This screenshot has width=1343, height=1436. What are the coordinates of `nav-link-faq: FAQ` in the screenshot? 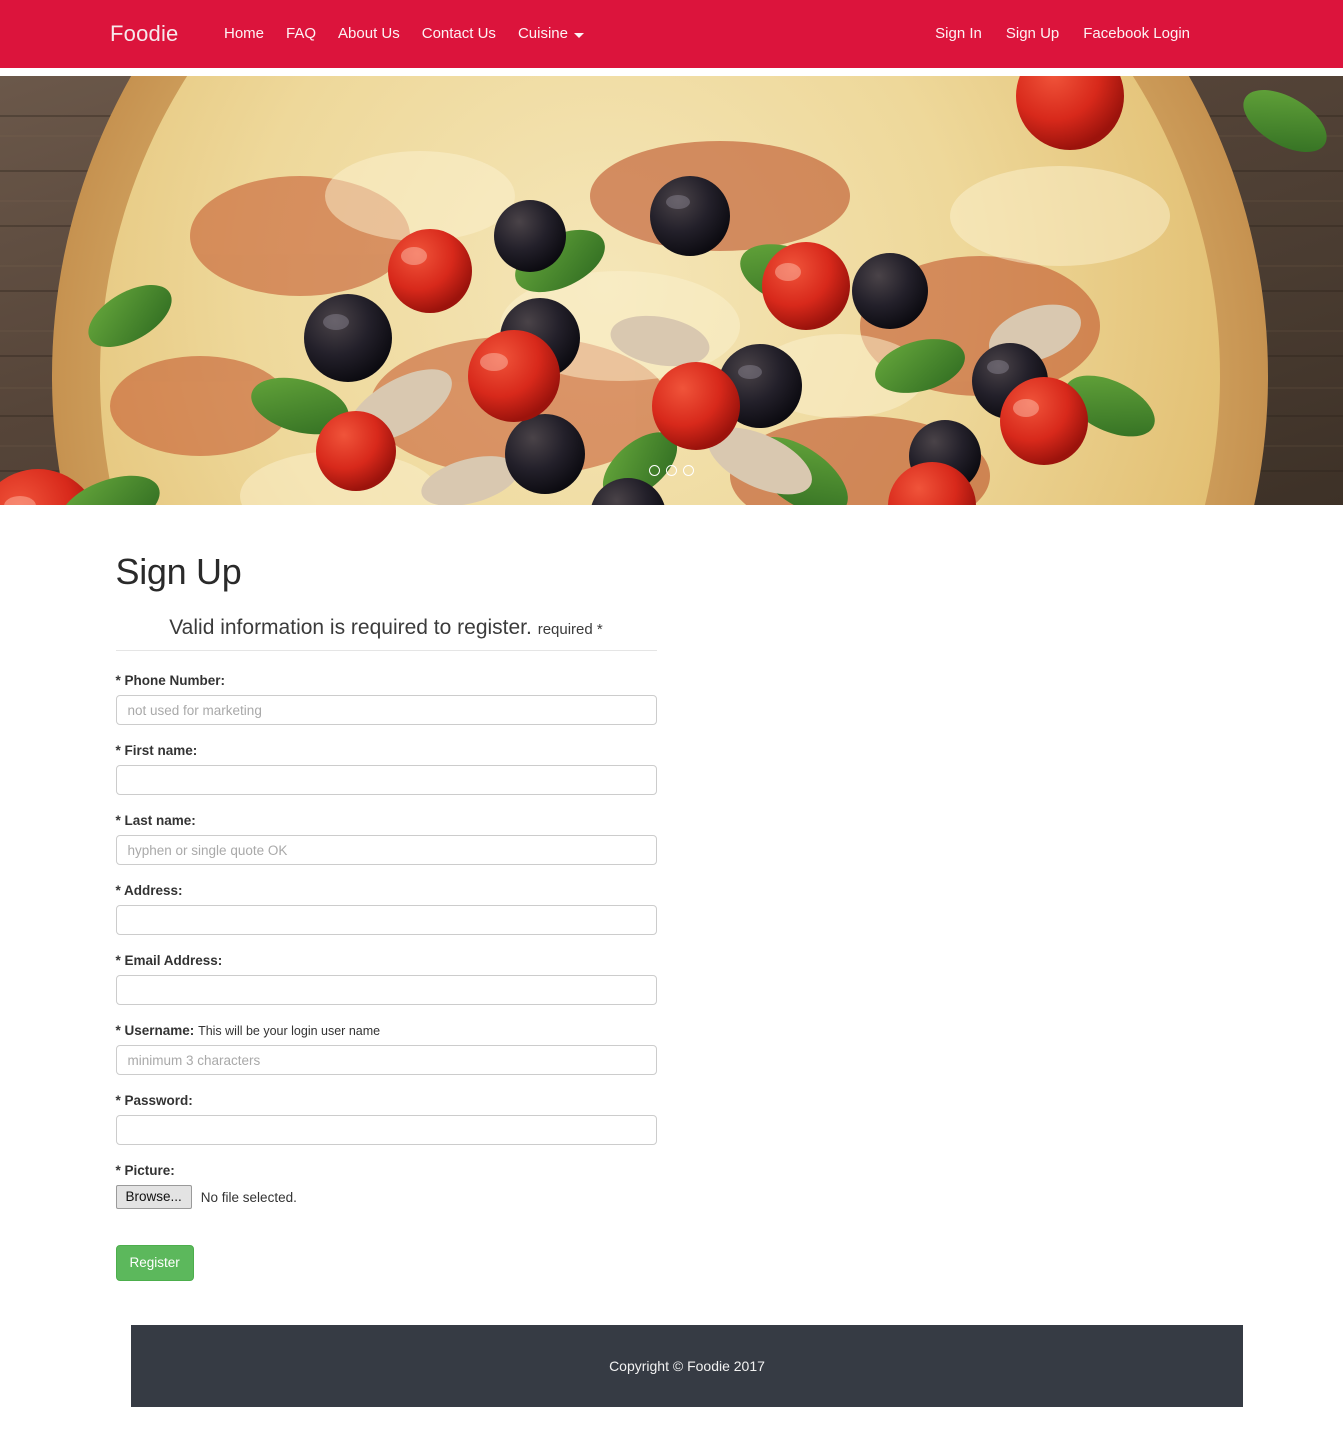 It's located at (312, 34).